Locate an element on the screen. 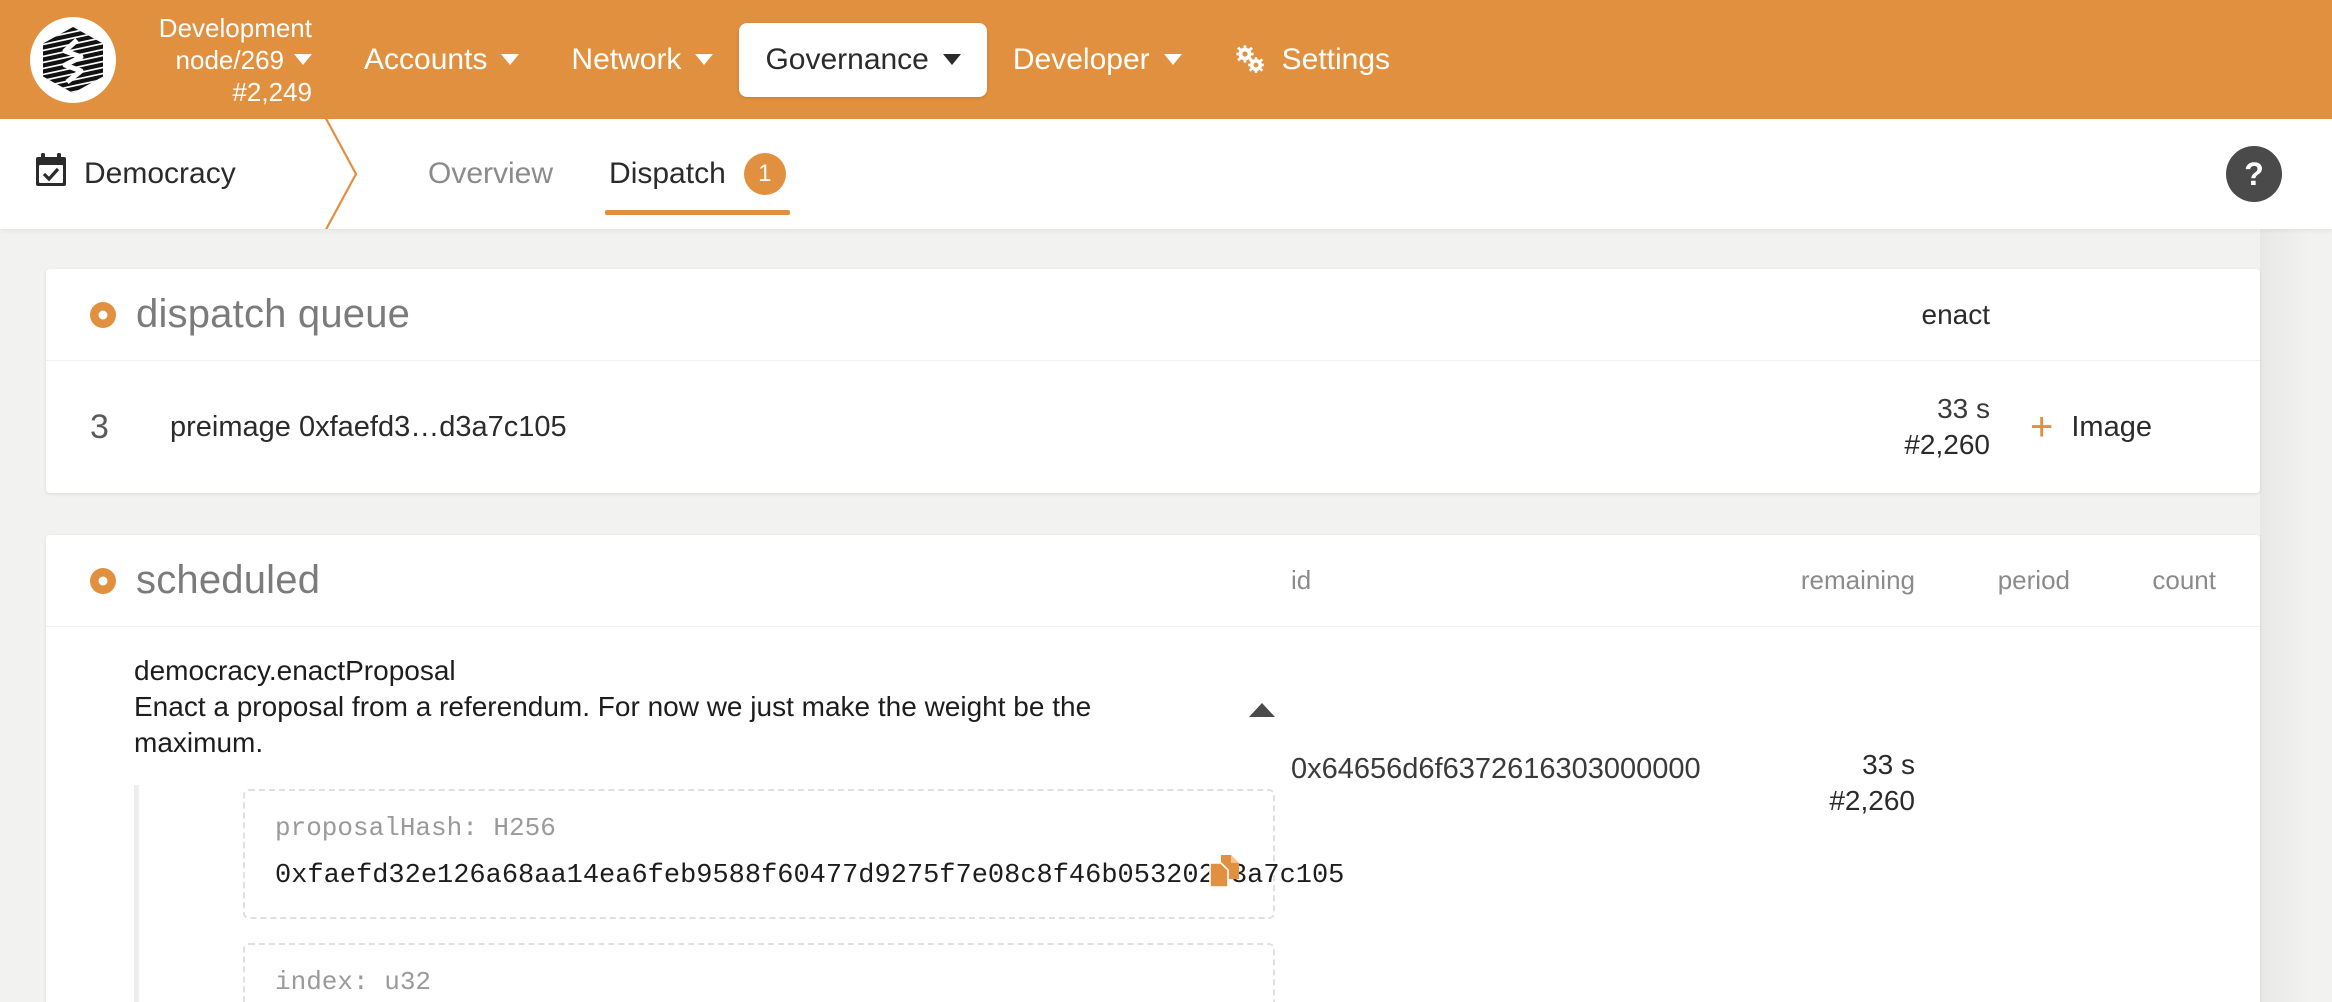  tab-dispatch-badge: 1 is located at coordinates (764, 174).